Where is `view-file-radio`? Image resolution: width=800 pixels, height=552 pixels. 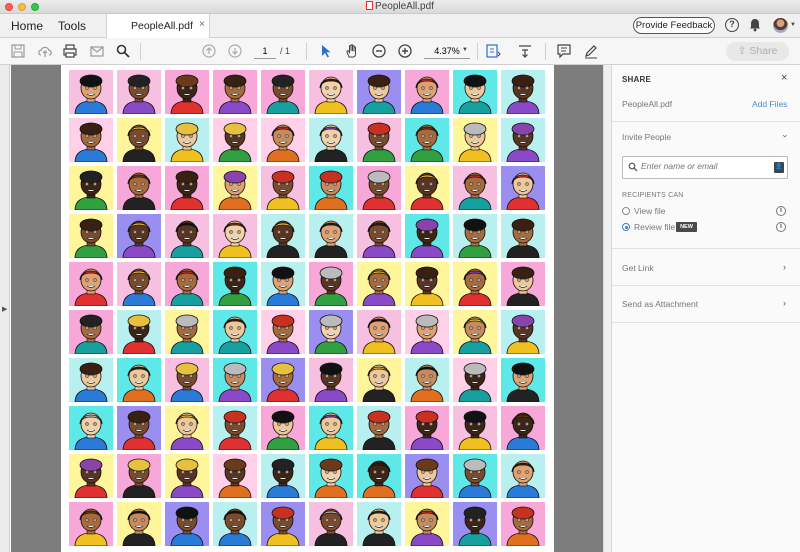 view-file-radio is located at coordinates (626, 211).